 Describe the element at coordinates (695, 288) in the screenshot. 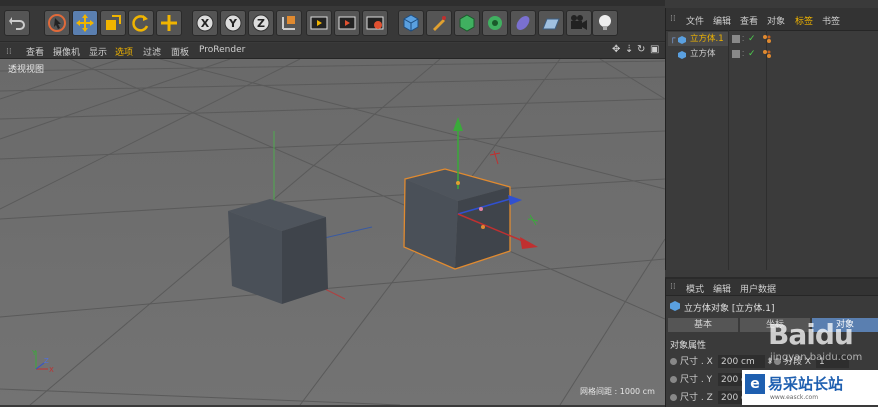

I see `am-menu-mode: 模式` at that location.